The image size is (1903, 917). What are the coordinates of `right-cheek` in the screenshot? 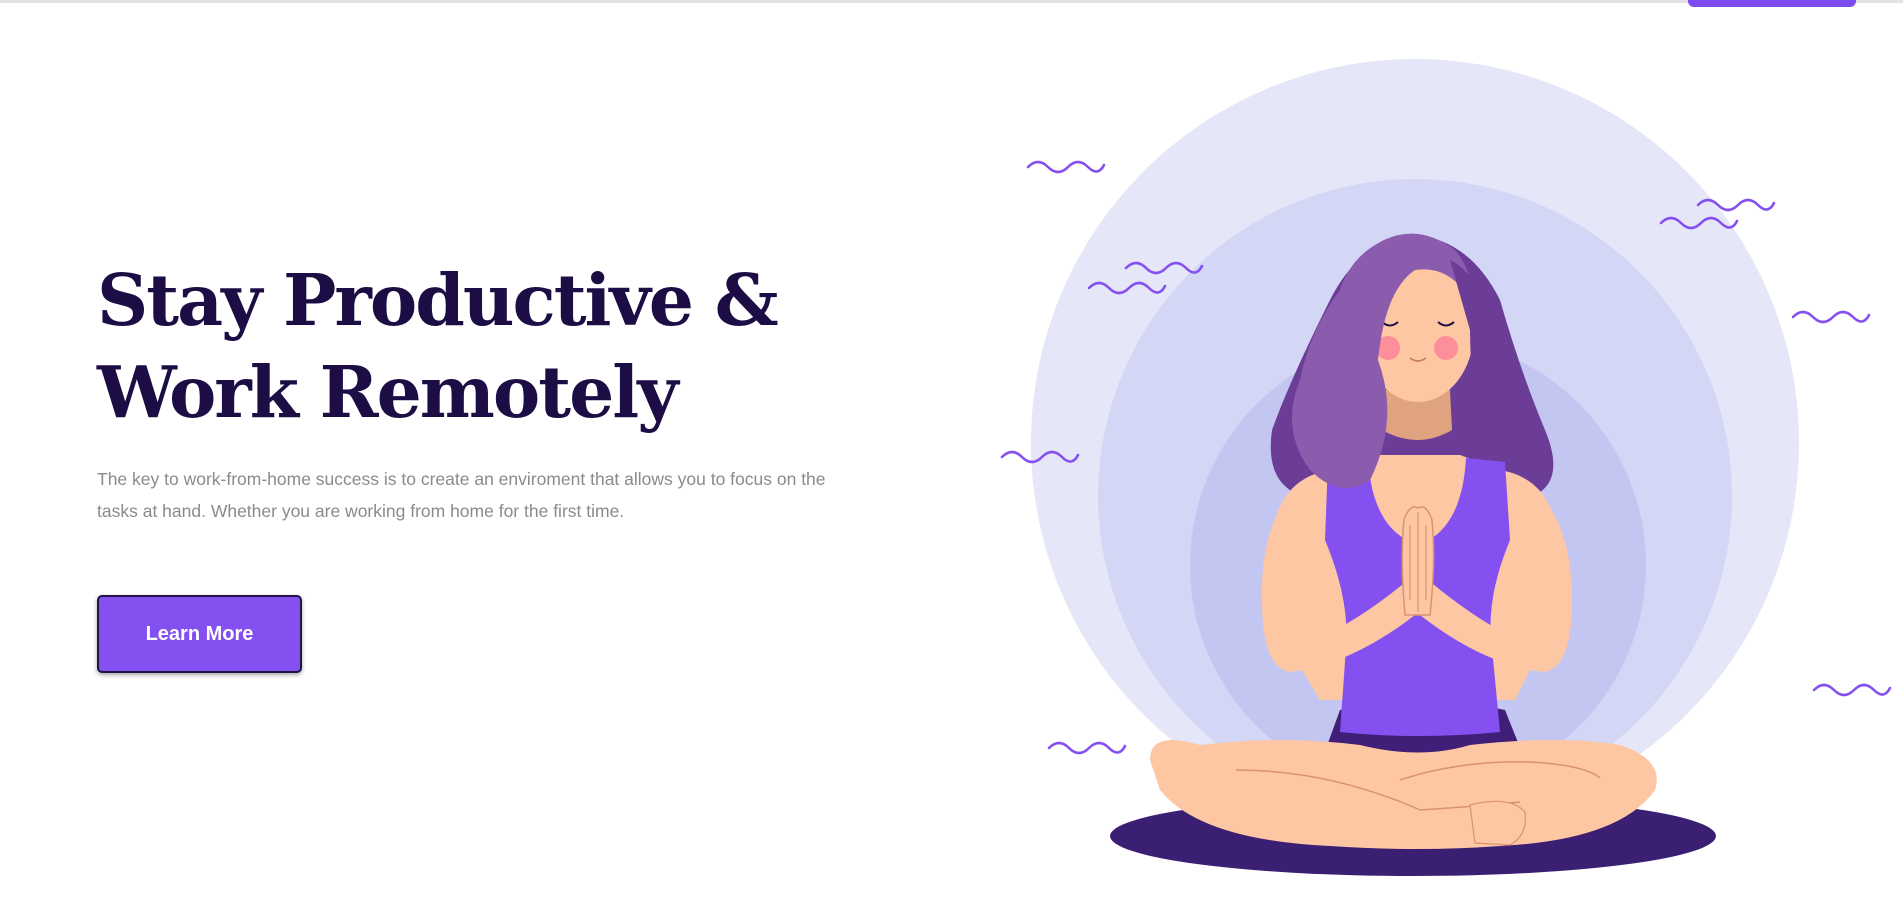 It's located at (1446, 348).